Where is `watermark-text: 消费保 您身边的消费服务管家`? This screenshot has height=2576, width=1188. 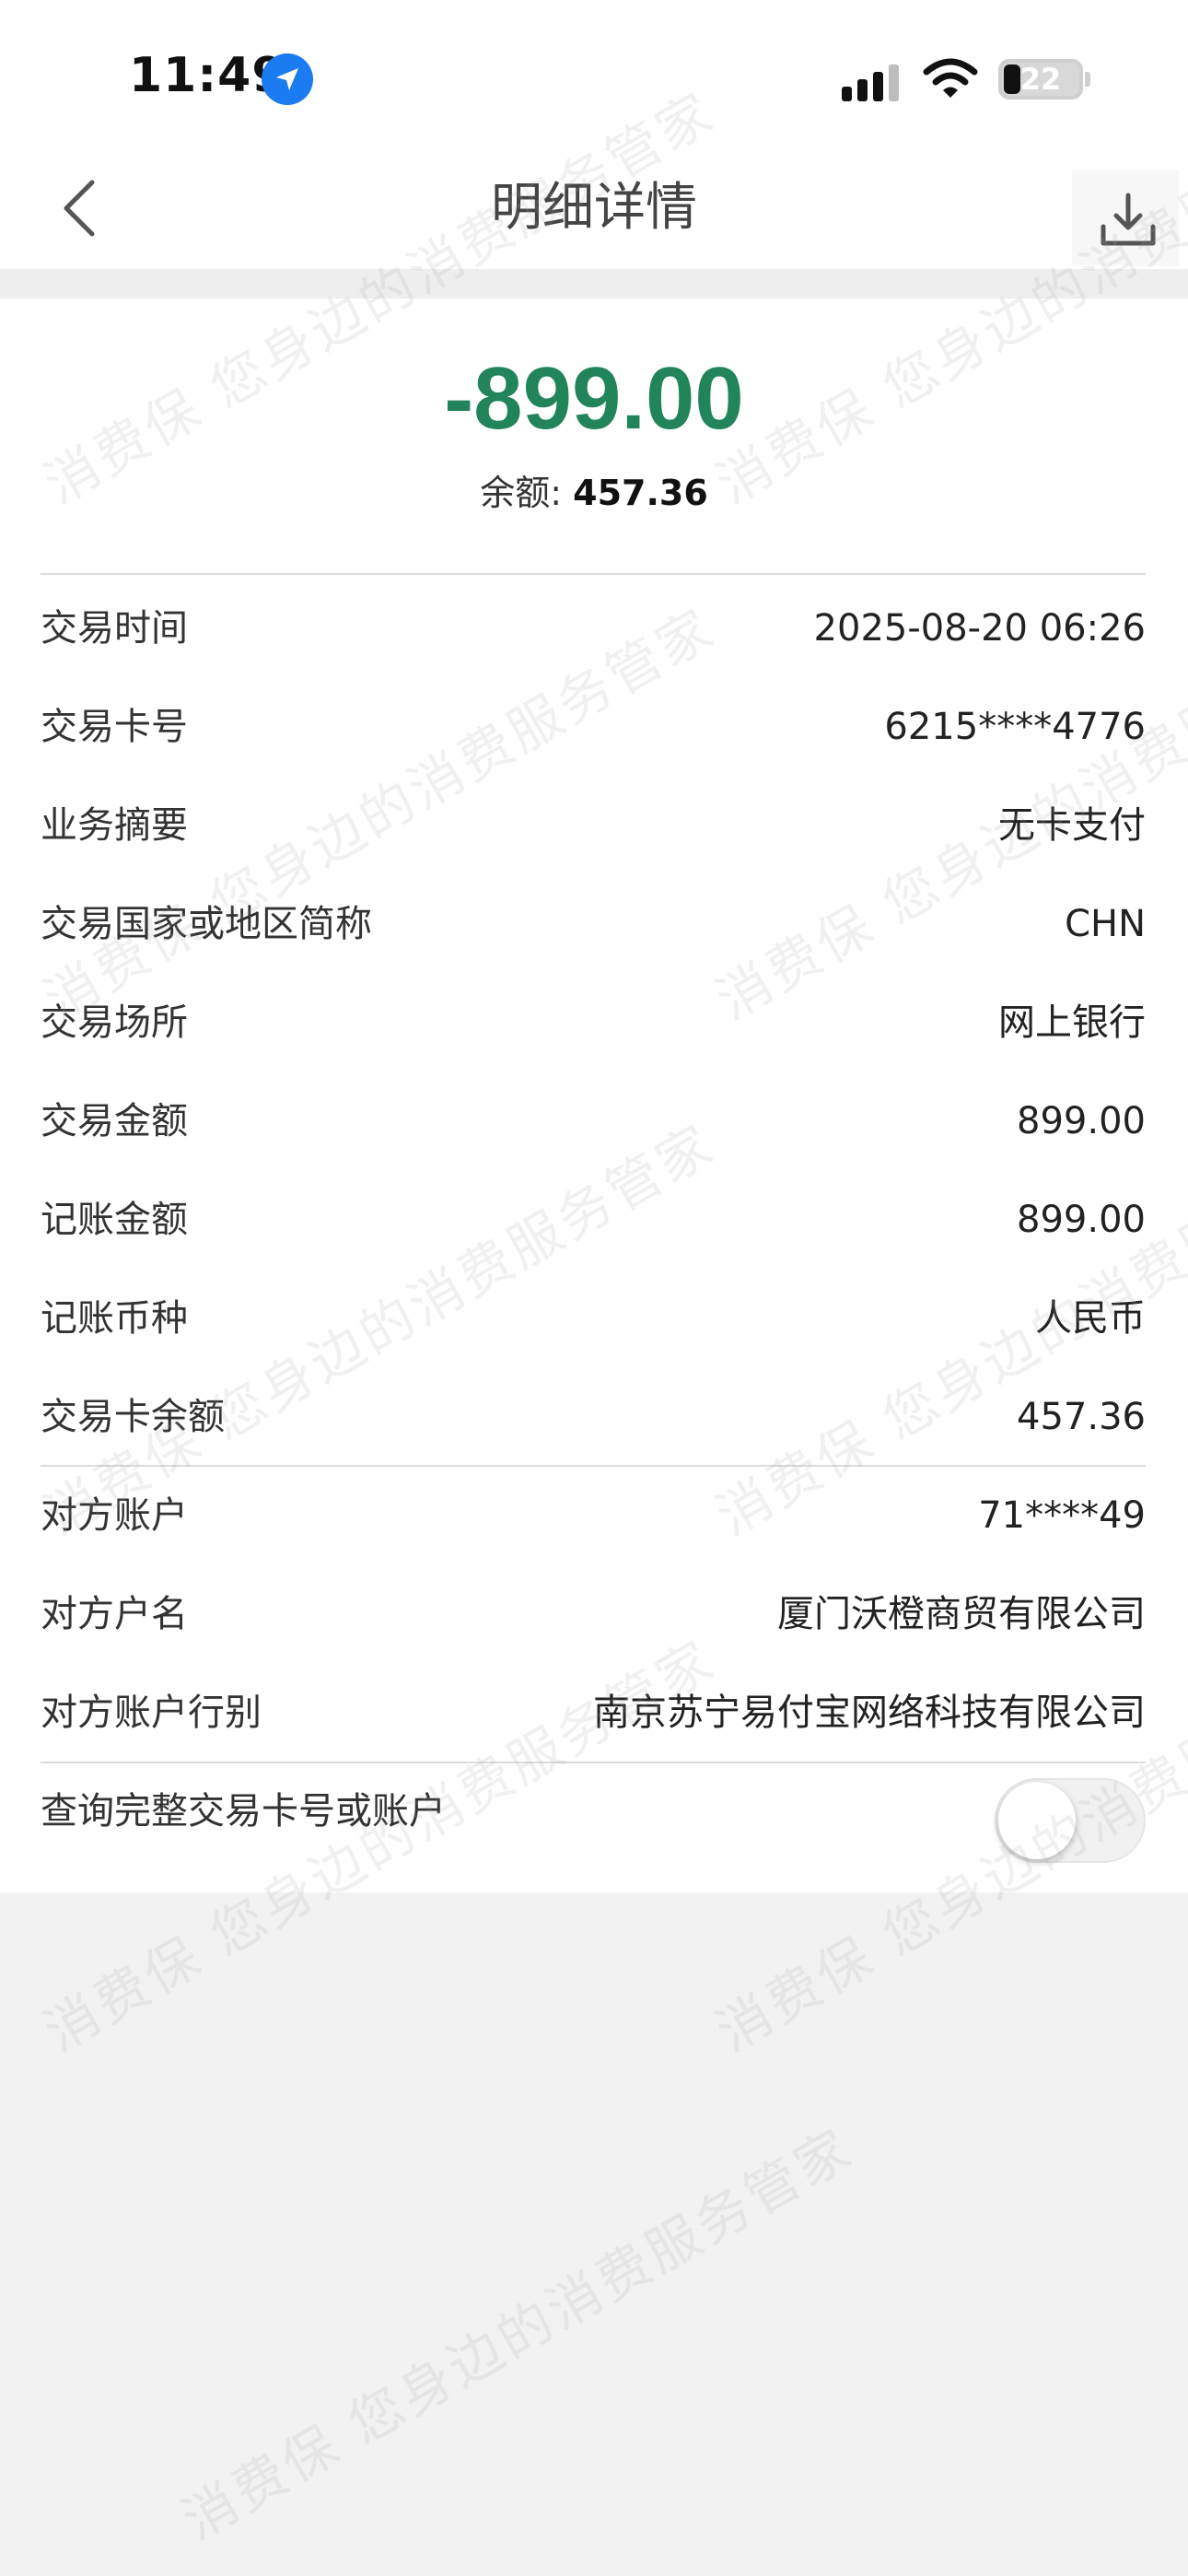
watermark-text: 消费保 您身边的消费服务管家 is located at coordinates (517, 2334).